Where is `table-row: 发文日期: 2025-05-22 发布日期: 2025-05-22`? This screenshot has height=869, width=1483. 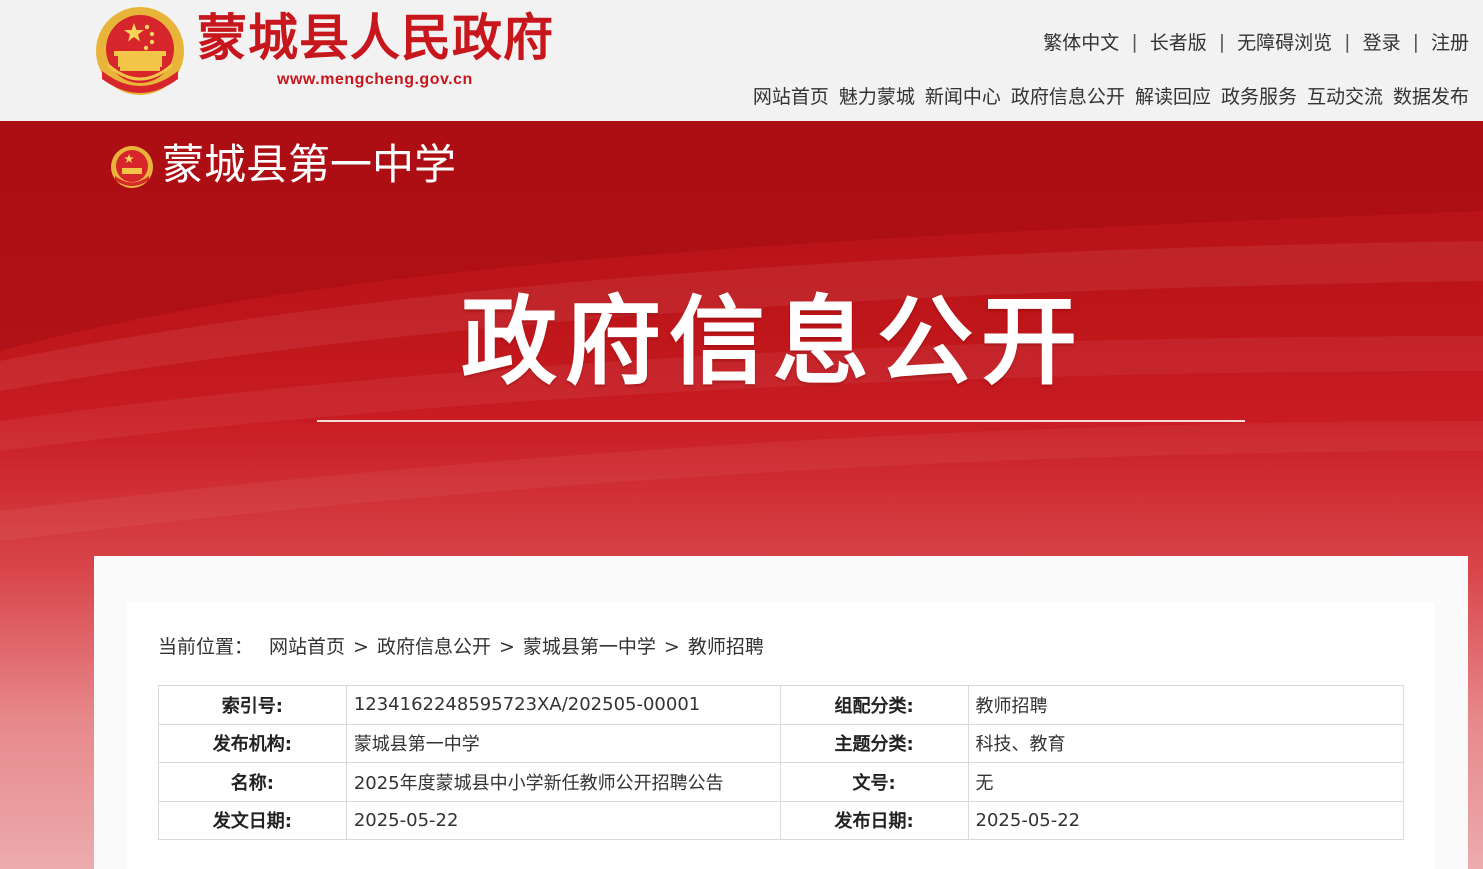 table-row: 发文日期: 2025-05-22 发布日期: 2025-05-22 is located at coordinates (781, 820).